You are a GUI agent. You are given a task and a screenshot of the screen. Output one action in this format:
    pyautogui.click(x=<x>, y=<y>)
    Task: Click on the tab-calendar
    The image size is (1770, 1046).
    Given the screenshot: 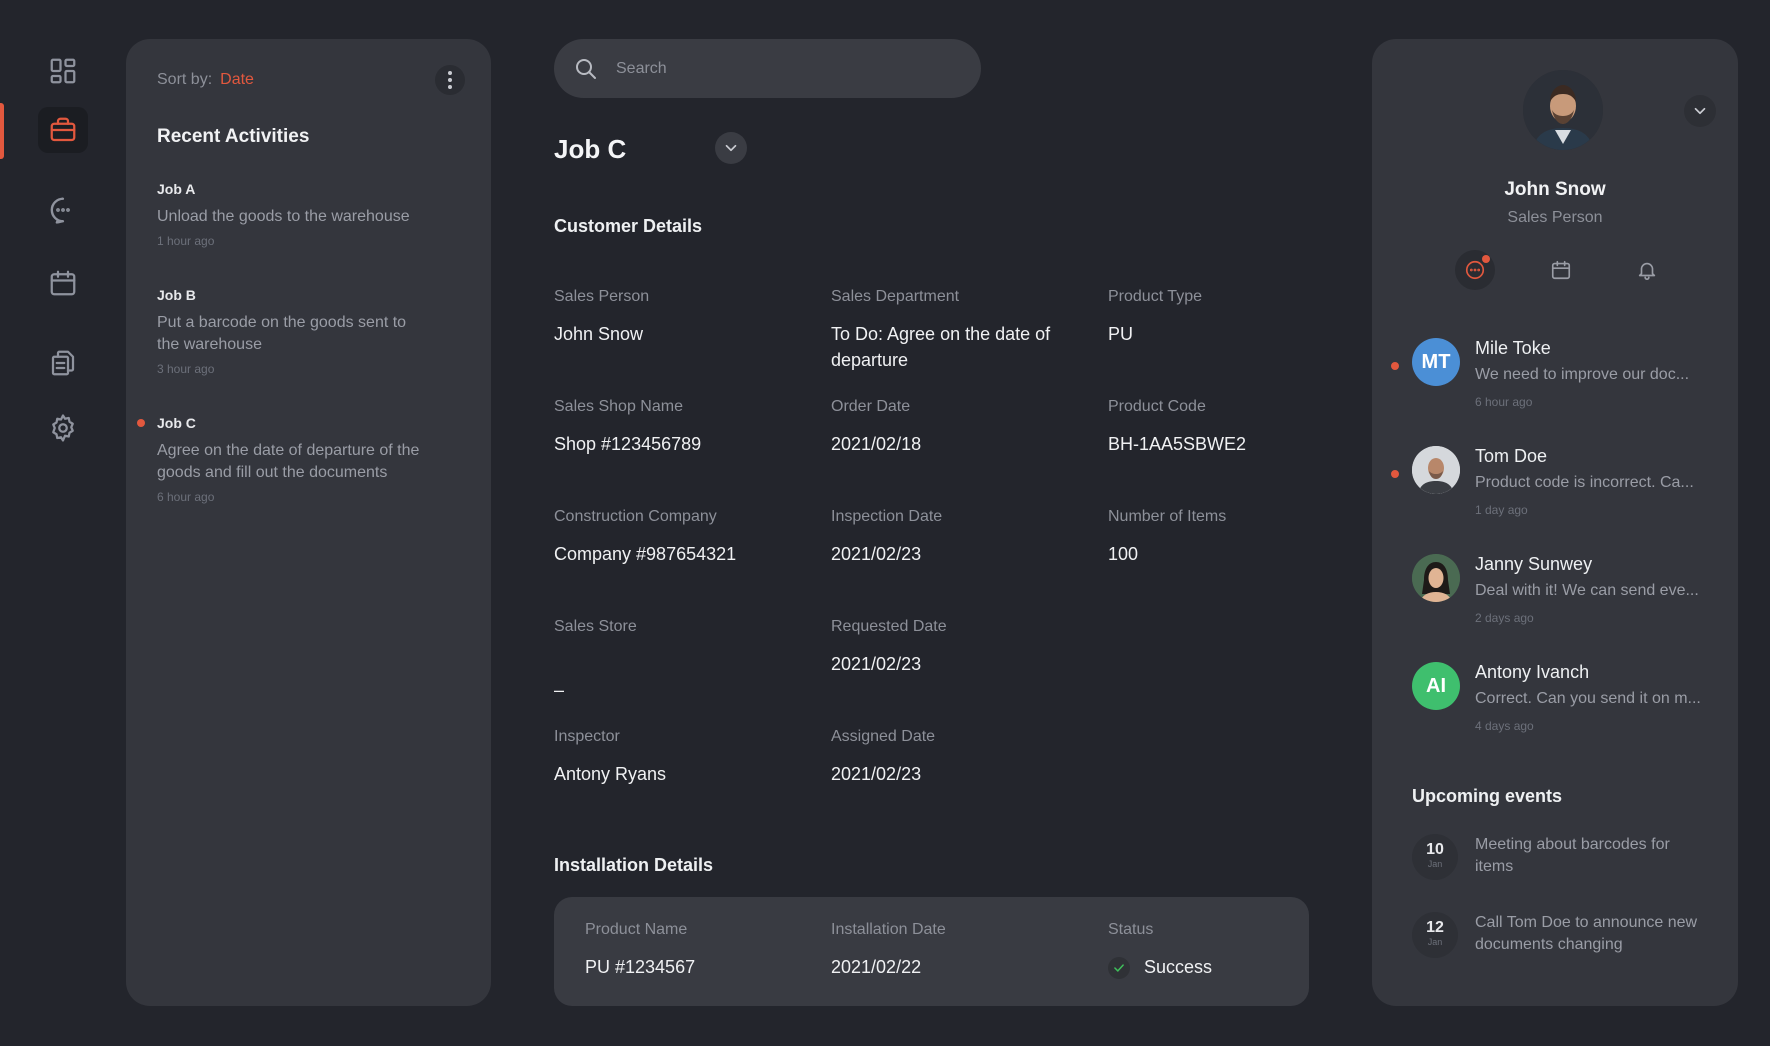 What is the action you would take?
    pyautogui.click(x=1561, y=270)
    